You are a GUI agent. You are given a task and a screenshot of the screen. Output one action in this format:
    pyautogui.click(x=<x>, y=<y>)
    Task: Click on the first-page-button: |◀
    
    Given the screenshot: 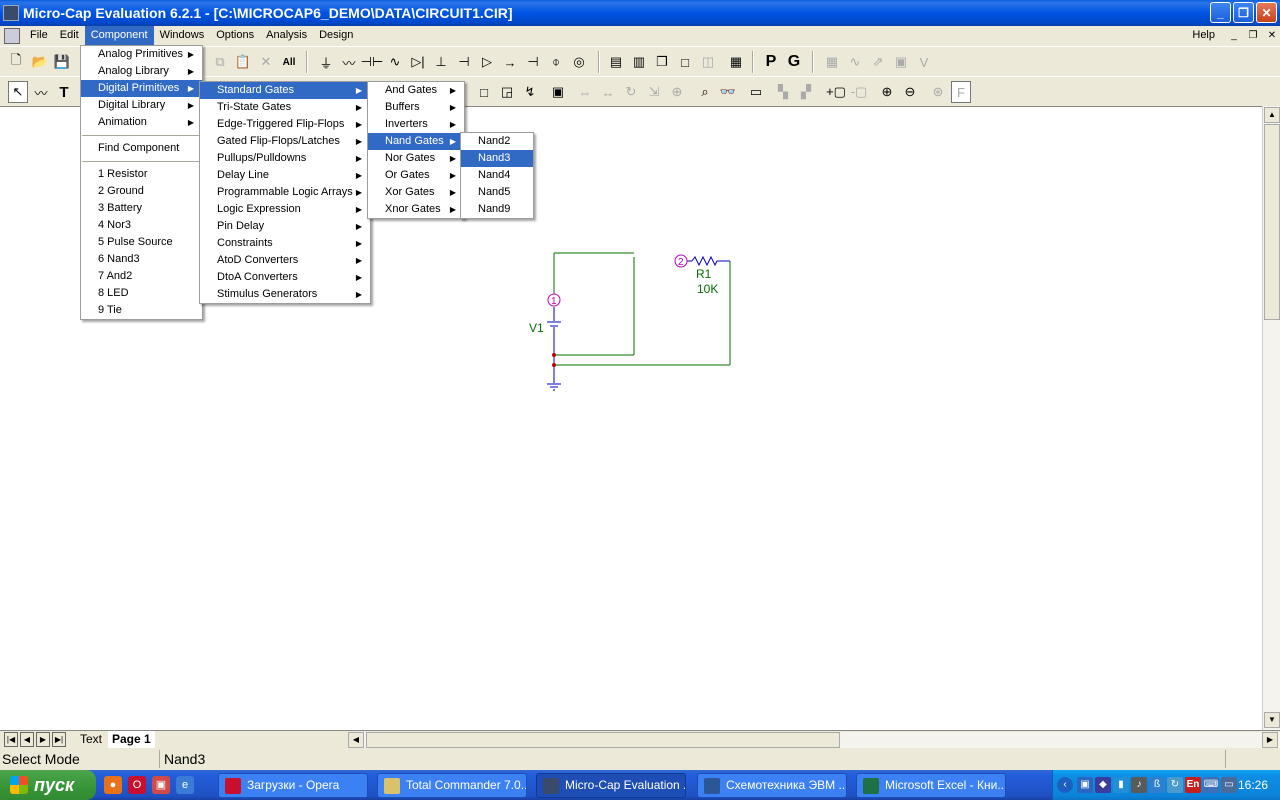 What is the action you would take?
    pyautogui.click(x=11, y=739)
    